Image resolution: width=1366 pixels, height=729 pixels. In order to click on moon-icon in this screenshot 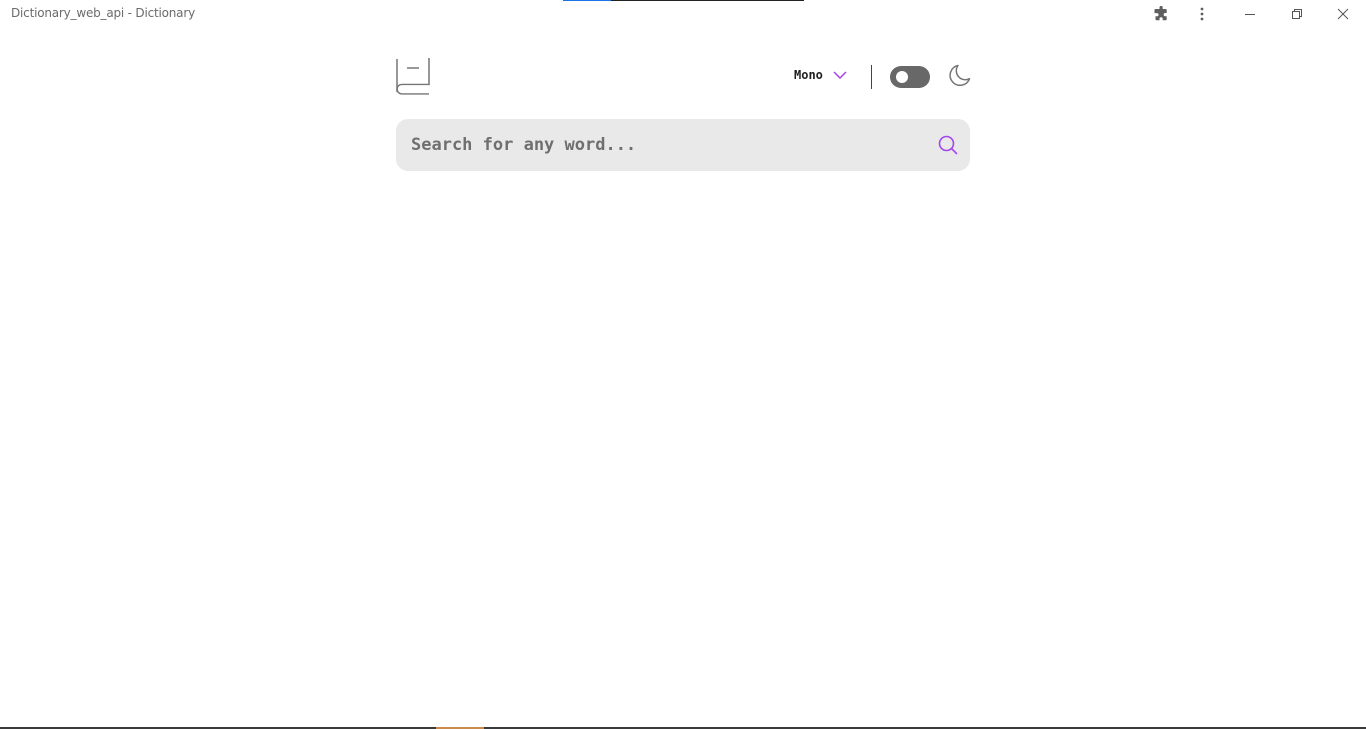, I will do `click(959, 76)`.